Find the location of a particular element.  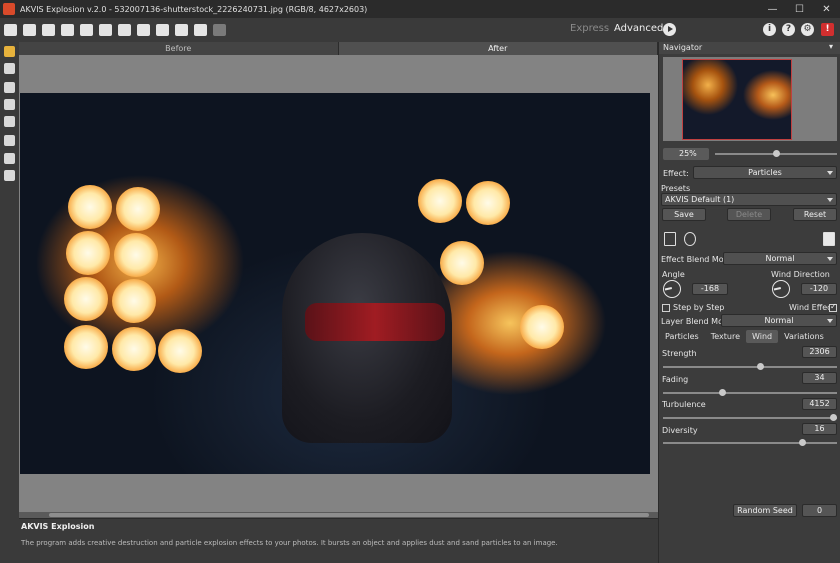

akvis-logo-icon: ! is located at coordinates (827, 29).